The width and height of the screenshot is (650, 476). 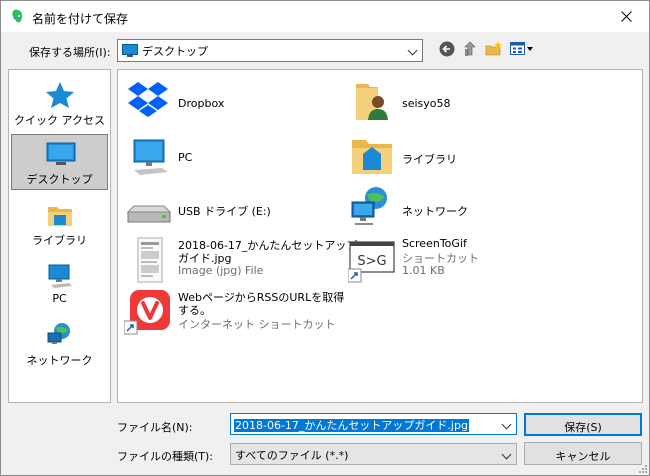 I want to click on new-folder-icon, so click(x=493, y=48).